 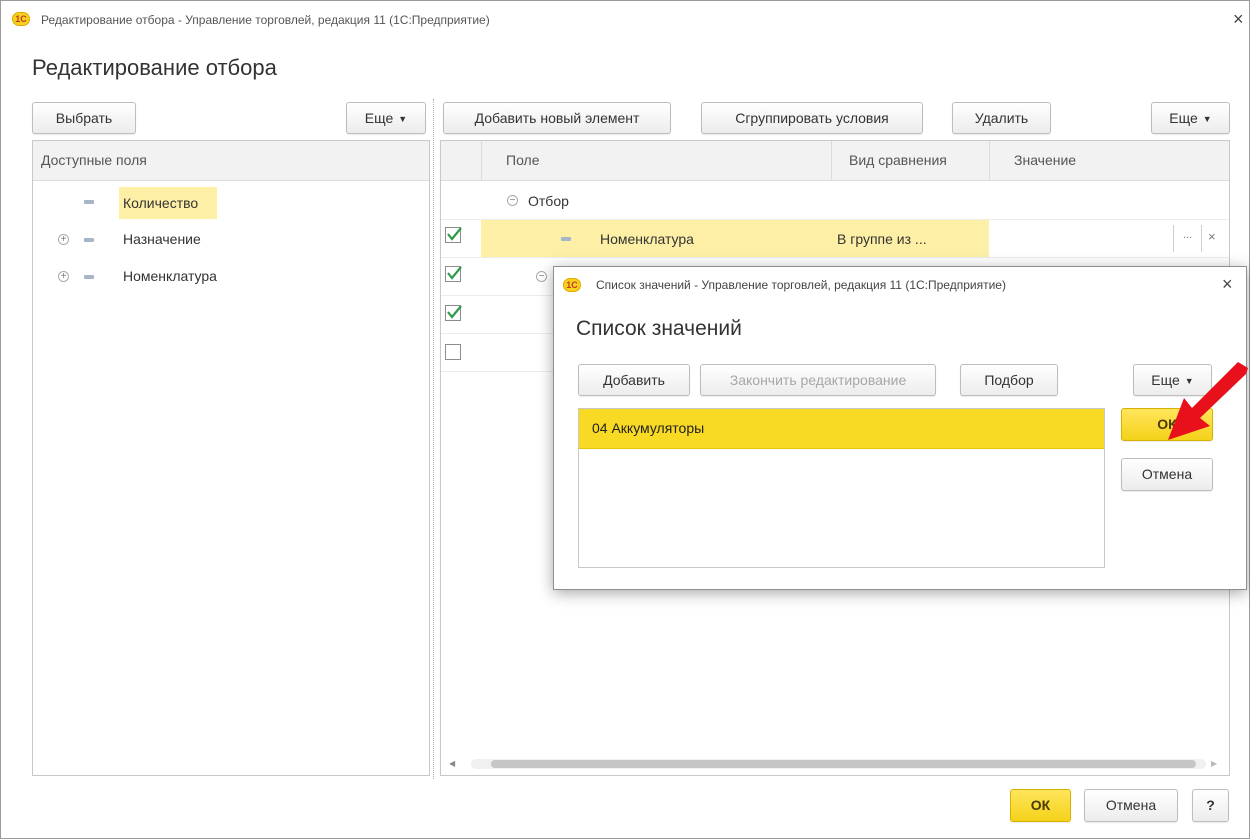 What do you see at coordinates (835, 201) in the screenshot?
I see `group-row: − Отбор` at bounding box center [835, 201].